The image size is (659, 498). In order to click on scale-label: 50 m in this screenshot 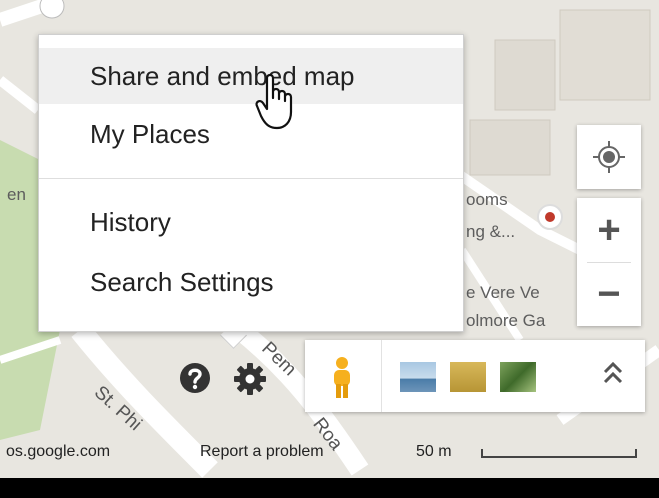, I will do `click(434, 451)`.